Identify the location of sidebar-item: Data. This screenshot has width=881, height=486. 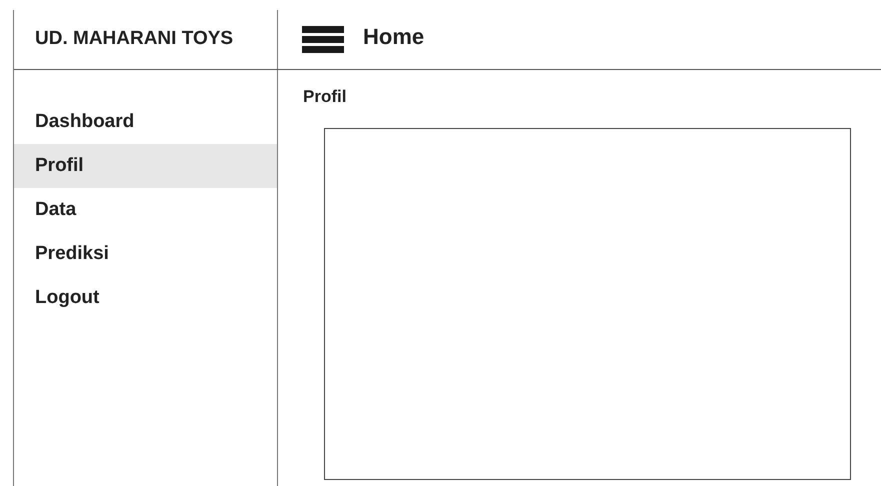
(145, 210).